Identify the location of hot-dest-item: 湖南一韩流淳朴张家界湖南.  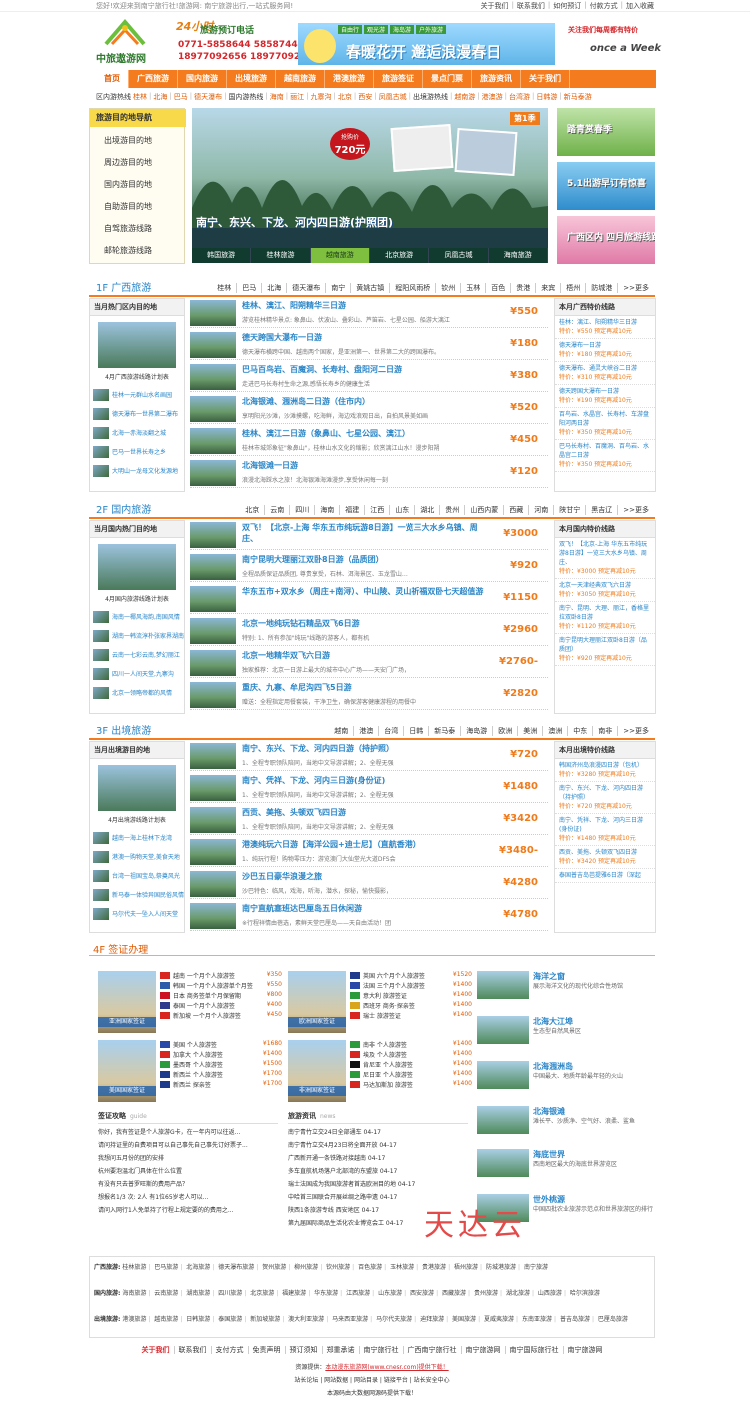
(137, 635).